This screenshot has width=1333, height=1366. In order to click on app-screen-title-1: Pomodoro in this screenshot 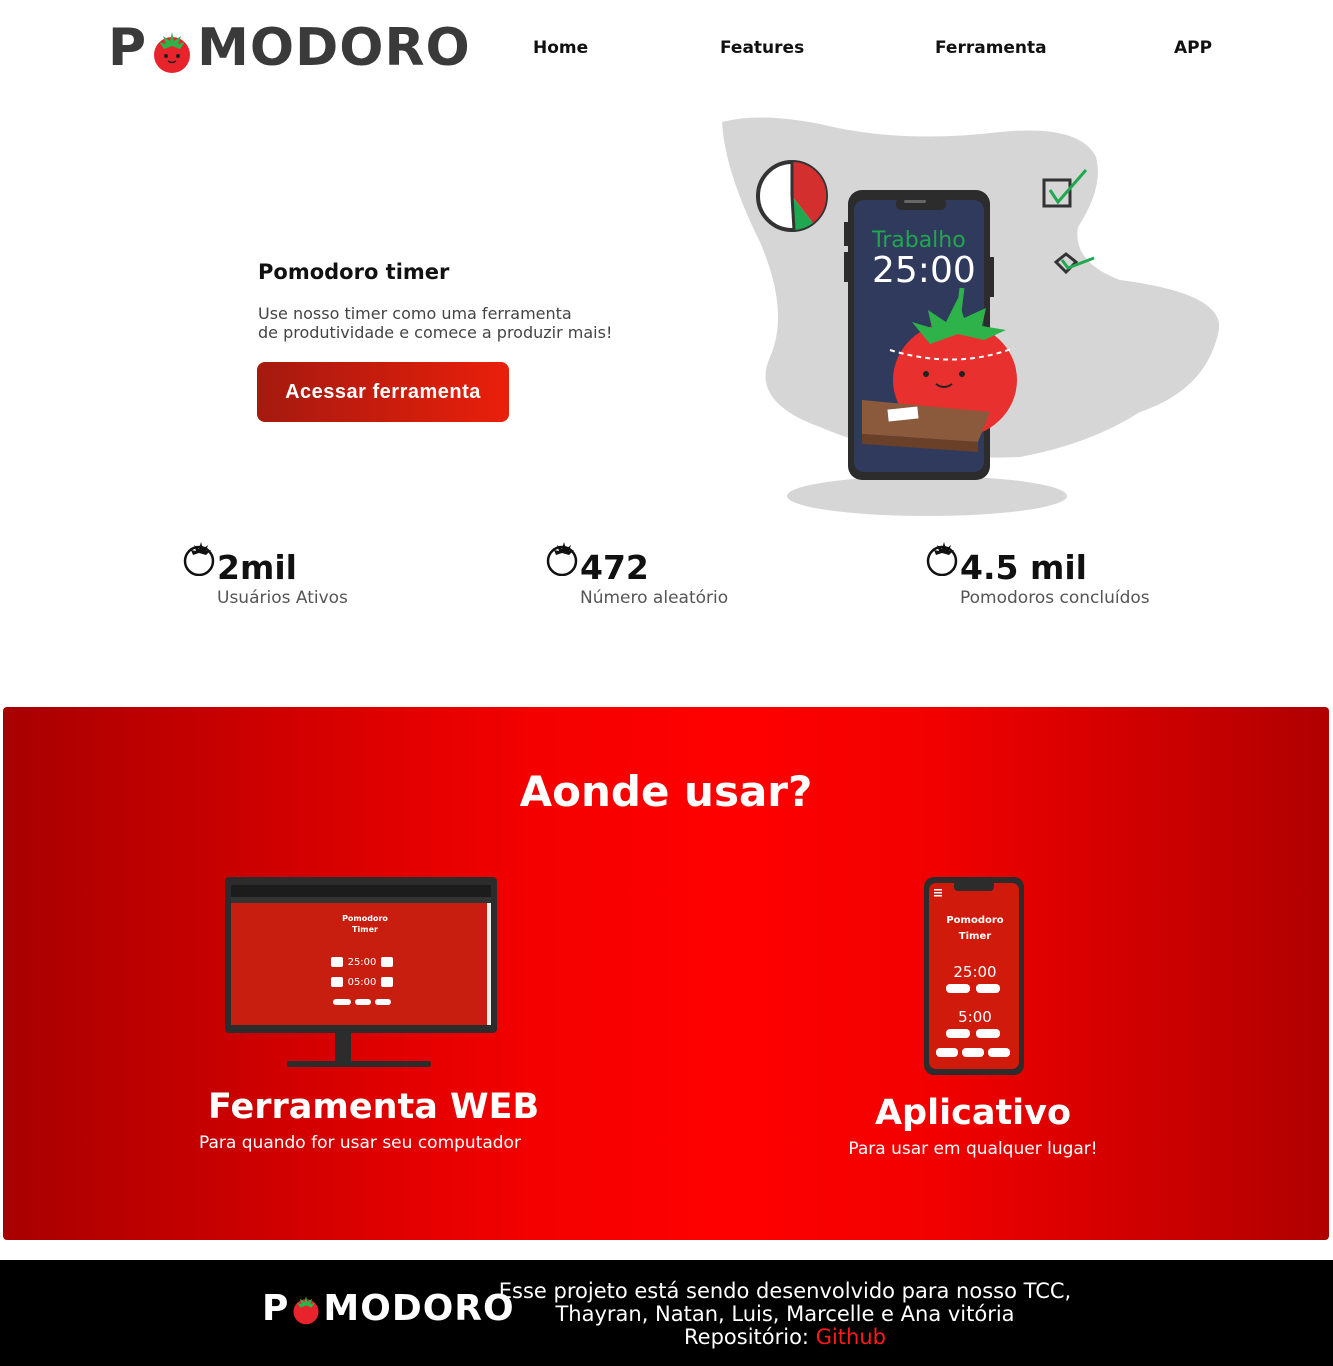, I will do `click(975, 920)`.